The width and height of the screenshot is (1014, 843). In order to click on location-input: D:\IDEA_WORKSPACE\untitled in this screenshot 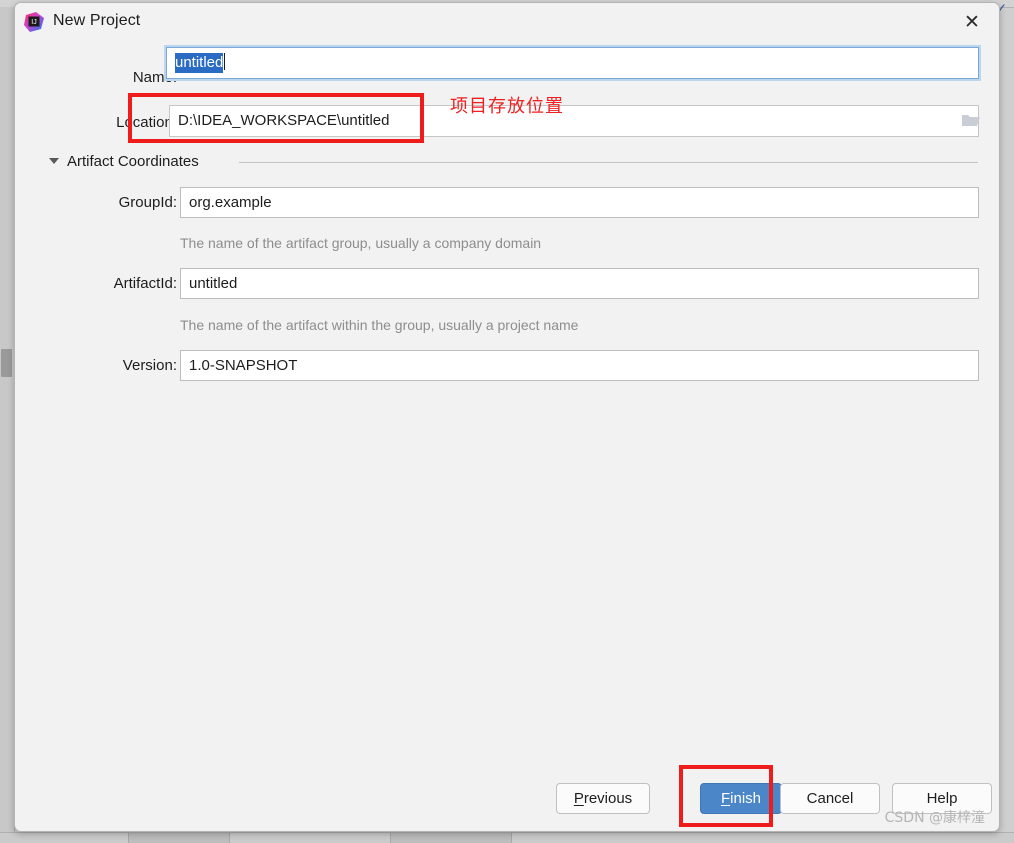, I will do `click(574, 121)`.